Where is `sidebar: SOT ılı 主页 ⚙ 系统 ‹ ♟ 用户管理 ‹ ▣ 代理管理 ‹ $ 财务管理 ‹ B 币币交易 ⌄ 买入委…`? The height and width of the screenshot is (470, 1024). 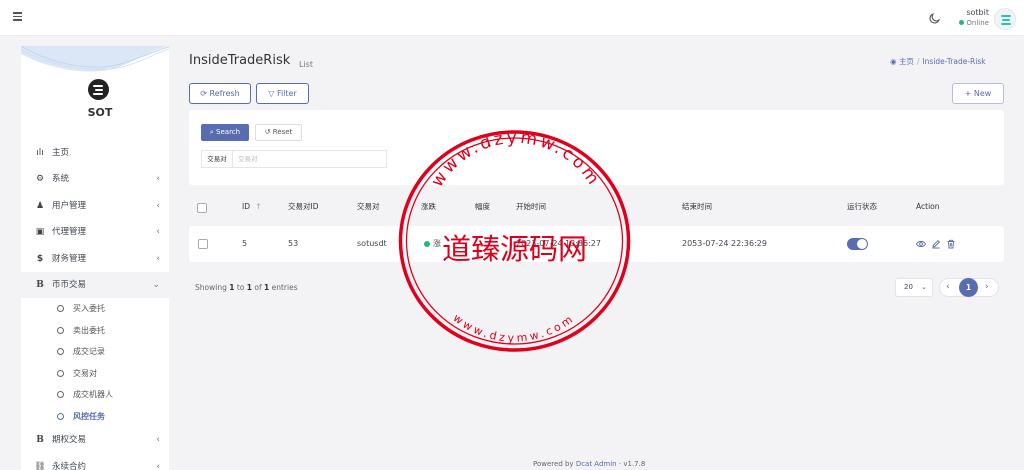
sidebar: SOT ılı 主页 ⚙ 系统 ‹ ♟ 用户管理 ‹ ▣ 代理管理 ‹ $ 财务管理 ‹ B 币币交易 ⌄ 买入委… is located at coordinates (95, 258).